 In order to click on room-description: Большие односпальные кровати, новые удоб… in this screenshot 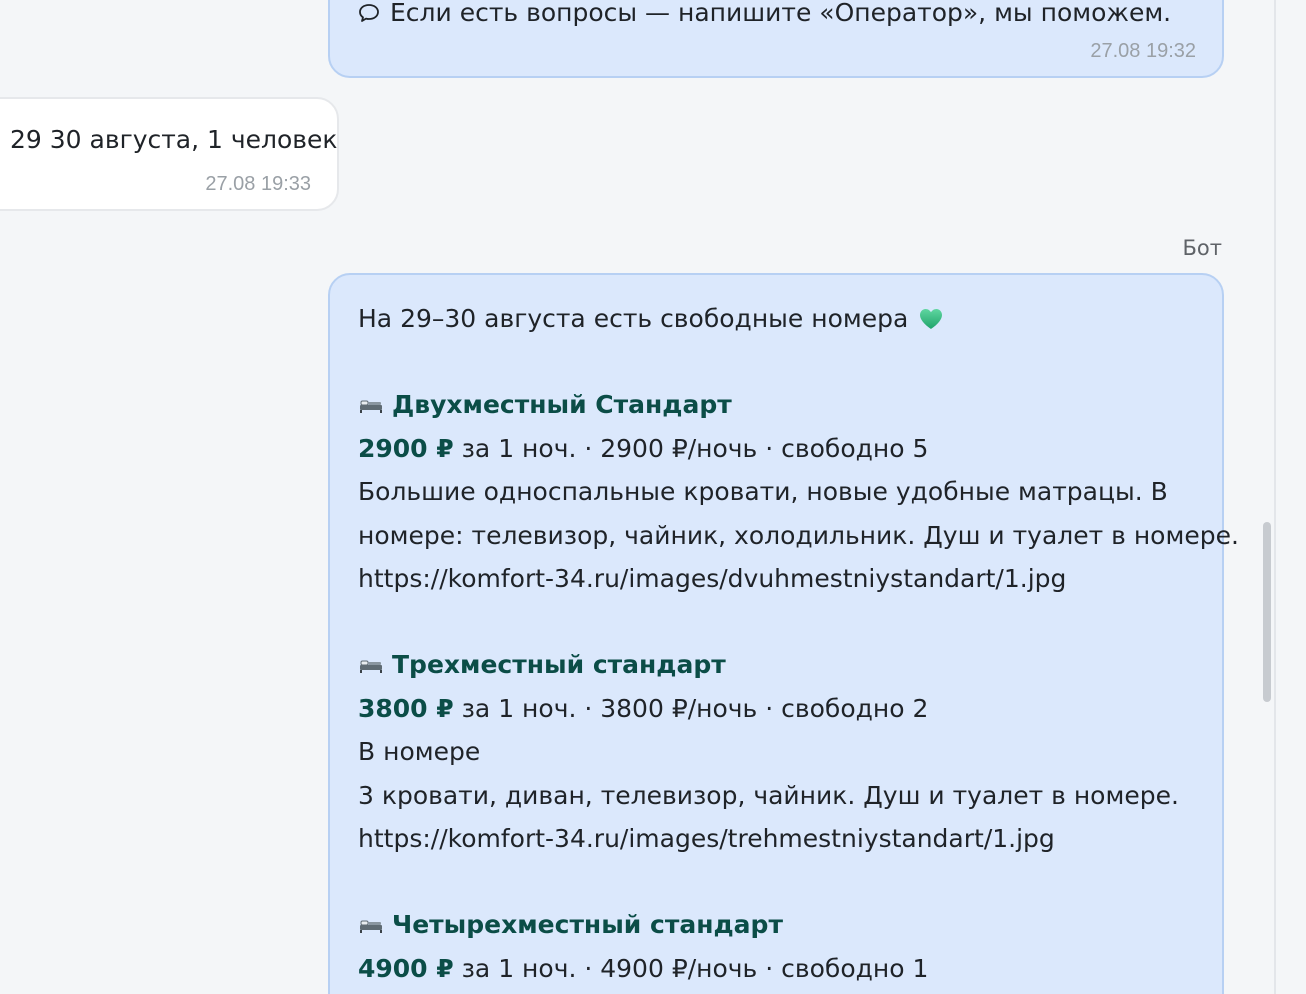, I will do `click(763, 492)`.